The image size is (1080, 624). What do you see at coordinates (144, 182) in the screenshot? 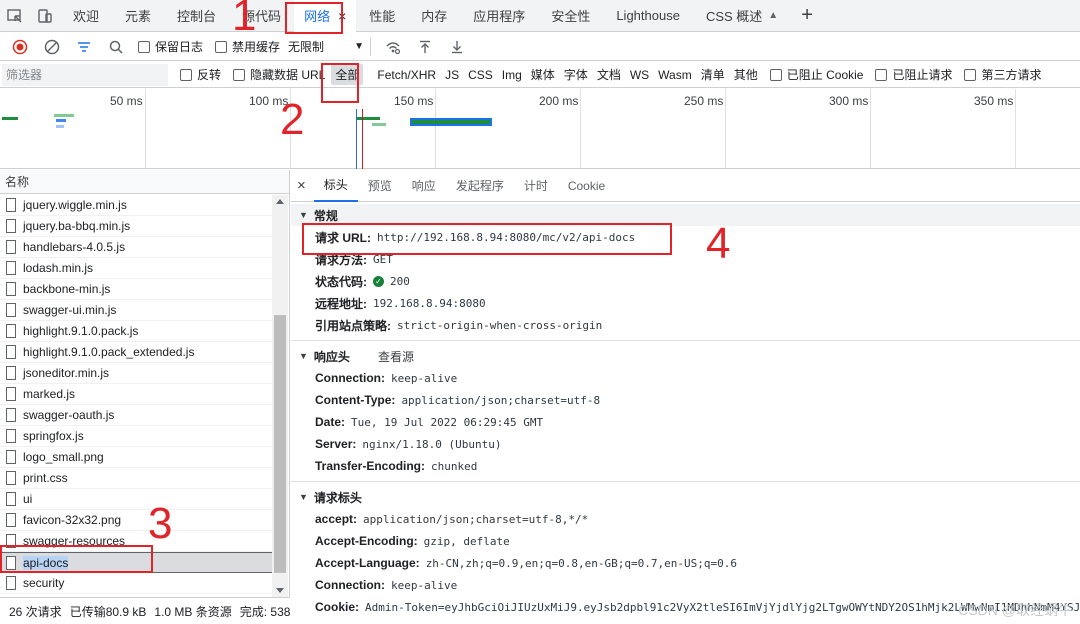
I see `name-column-header: 名称` at bounding box center [144, 182].